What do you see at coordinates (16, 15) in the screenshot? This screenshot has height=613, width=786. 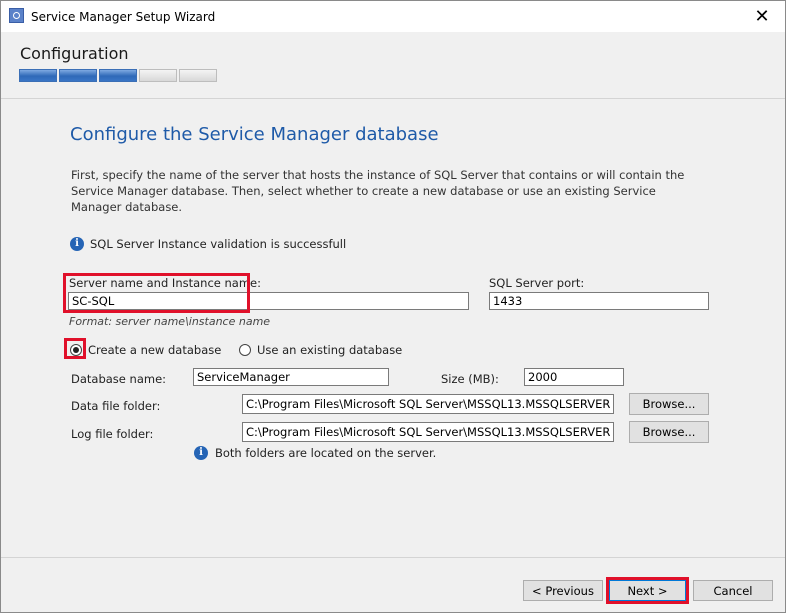 I see `app-icon` at bounding box center [16, 15].